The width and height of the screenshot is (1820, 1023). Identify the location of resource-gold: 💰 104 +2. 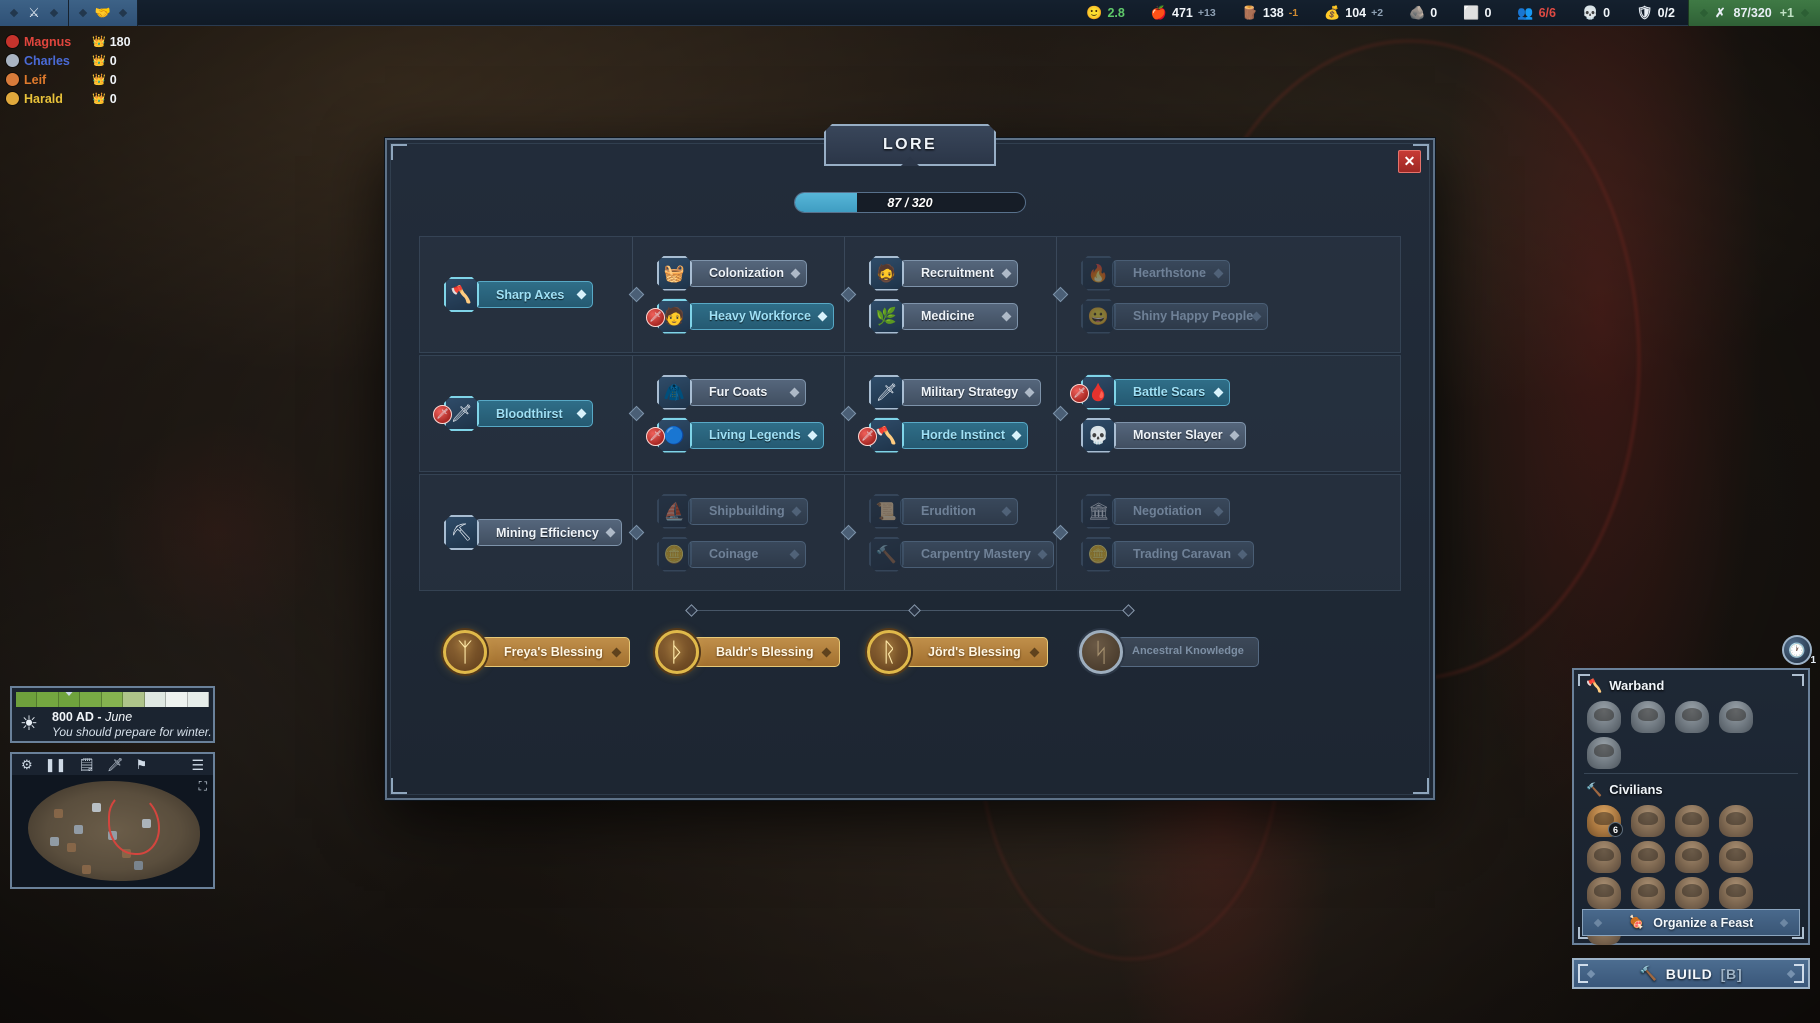
(1353, 13).